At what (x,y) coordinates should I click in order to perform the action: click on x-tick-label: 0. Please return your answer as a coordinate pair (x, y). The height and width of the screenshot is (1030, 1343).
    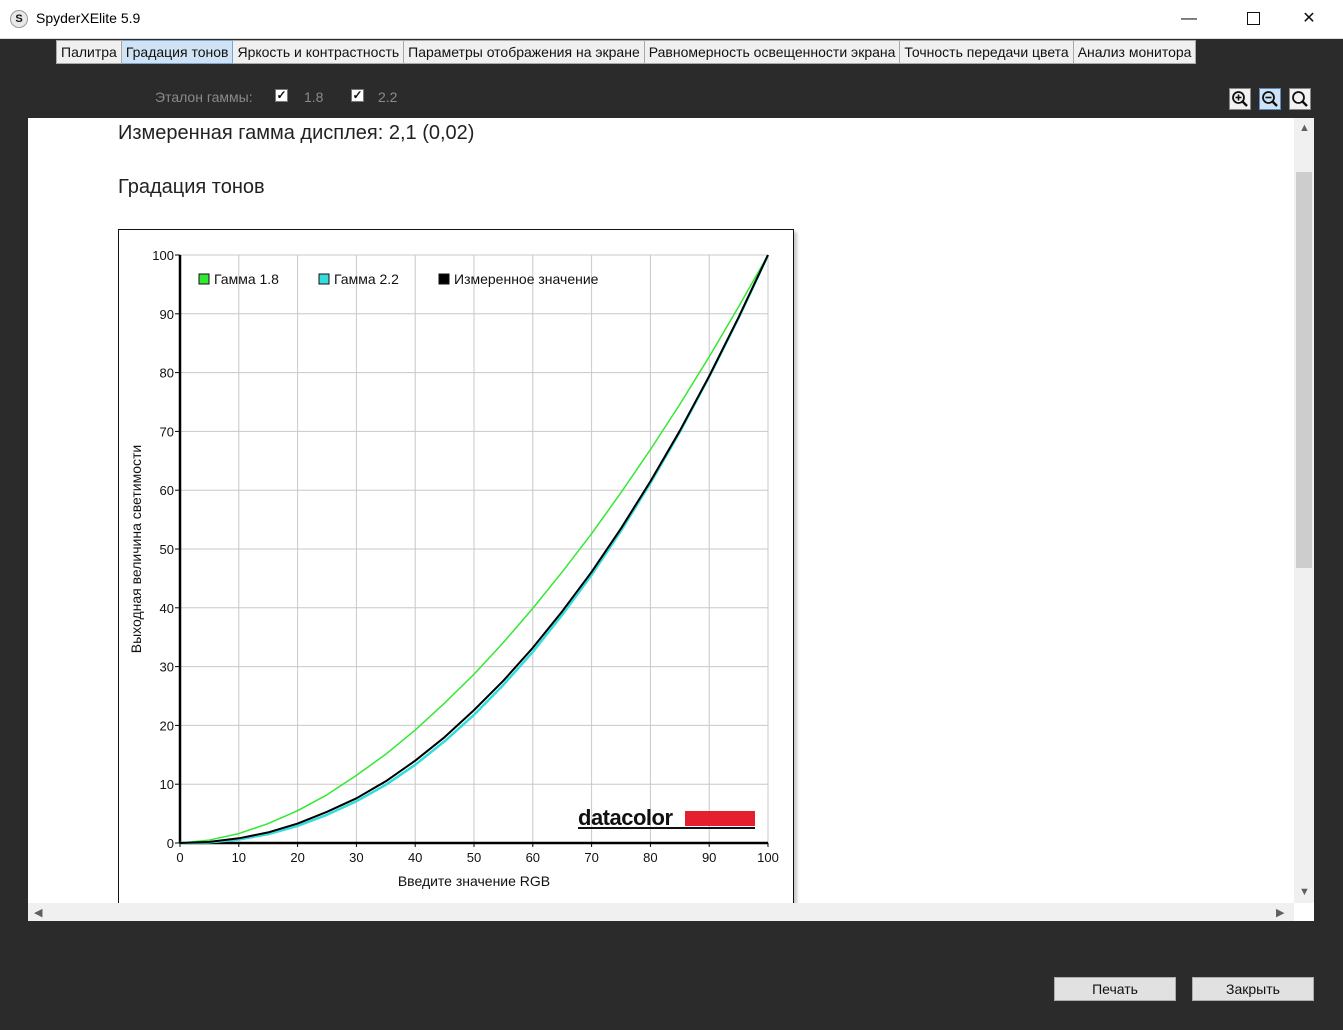
    Looking at the image, I should click on (179, 857).